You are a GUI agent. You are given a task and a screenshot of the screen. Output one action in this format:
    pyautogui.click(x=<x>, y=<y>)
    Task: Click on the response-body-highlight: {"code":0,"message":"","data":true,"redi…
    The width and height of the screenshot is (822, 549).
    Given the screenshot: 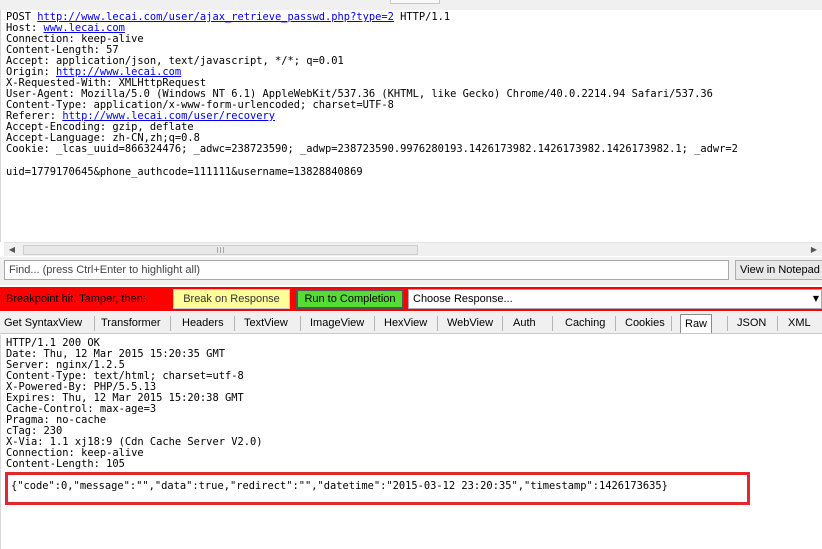 What is the action you would take?
    pyautogui.click(x=377, y=488)
    